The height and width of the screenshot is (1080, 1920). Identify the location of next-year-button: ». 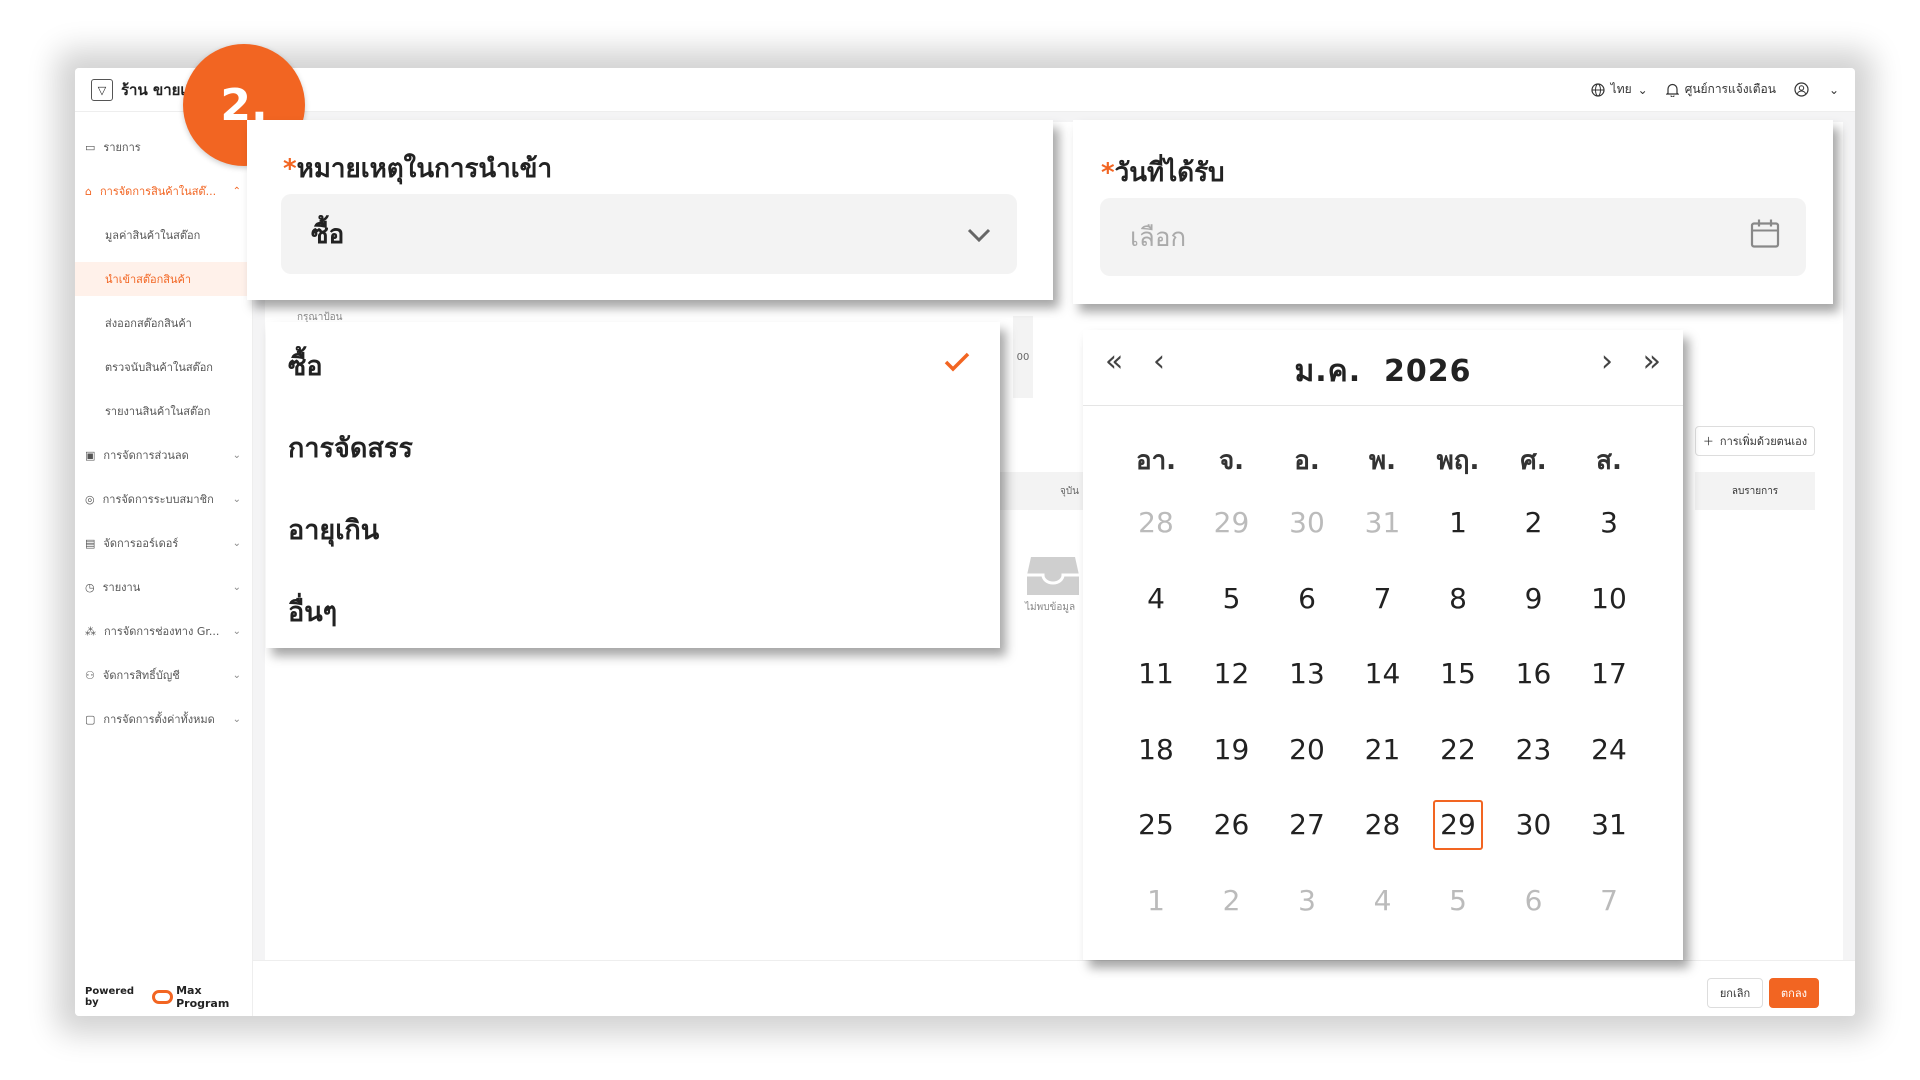
(1652, 361).